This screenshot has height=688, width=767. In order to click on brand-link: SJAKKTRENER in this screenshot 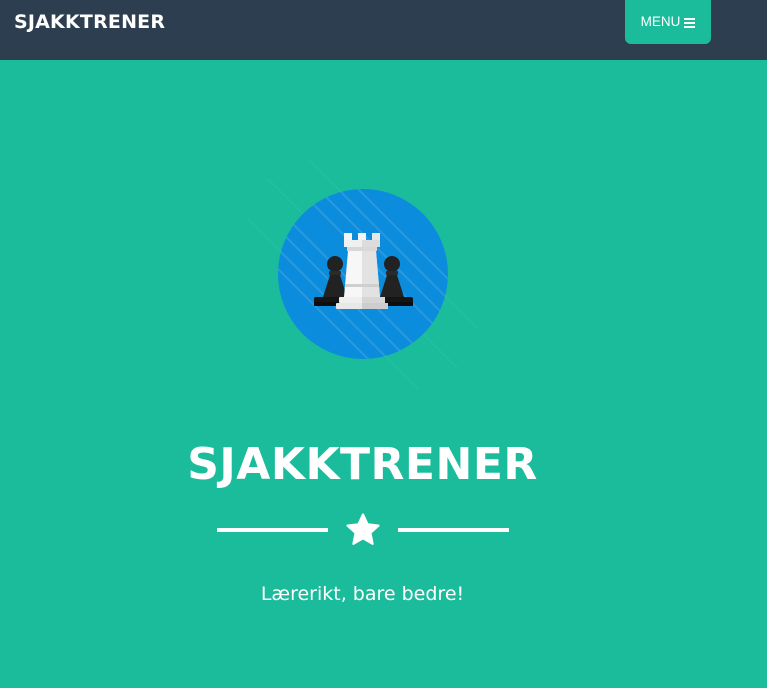, I will do `click(89, 22)`.